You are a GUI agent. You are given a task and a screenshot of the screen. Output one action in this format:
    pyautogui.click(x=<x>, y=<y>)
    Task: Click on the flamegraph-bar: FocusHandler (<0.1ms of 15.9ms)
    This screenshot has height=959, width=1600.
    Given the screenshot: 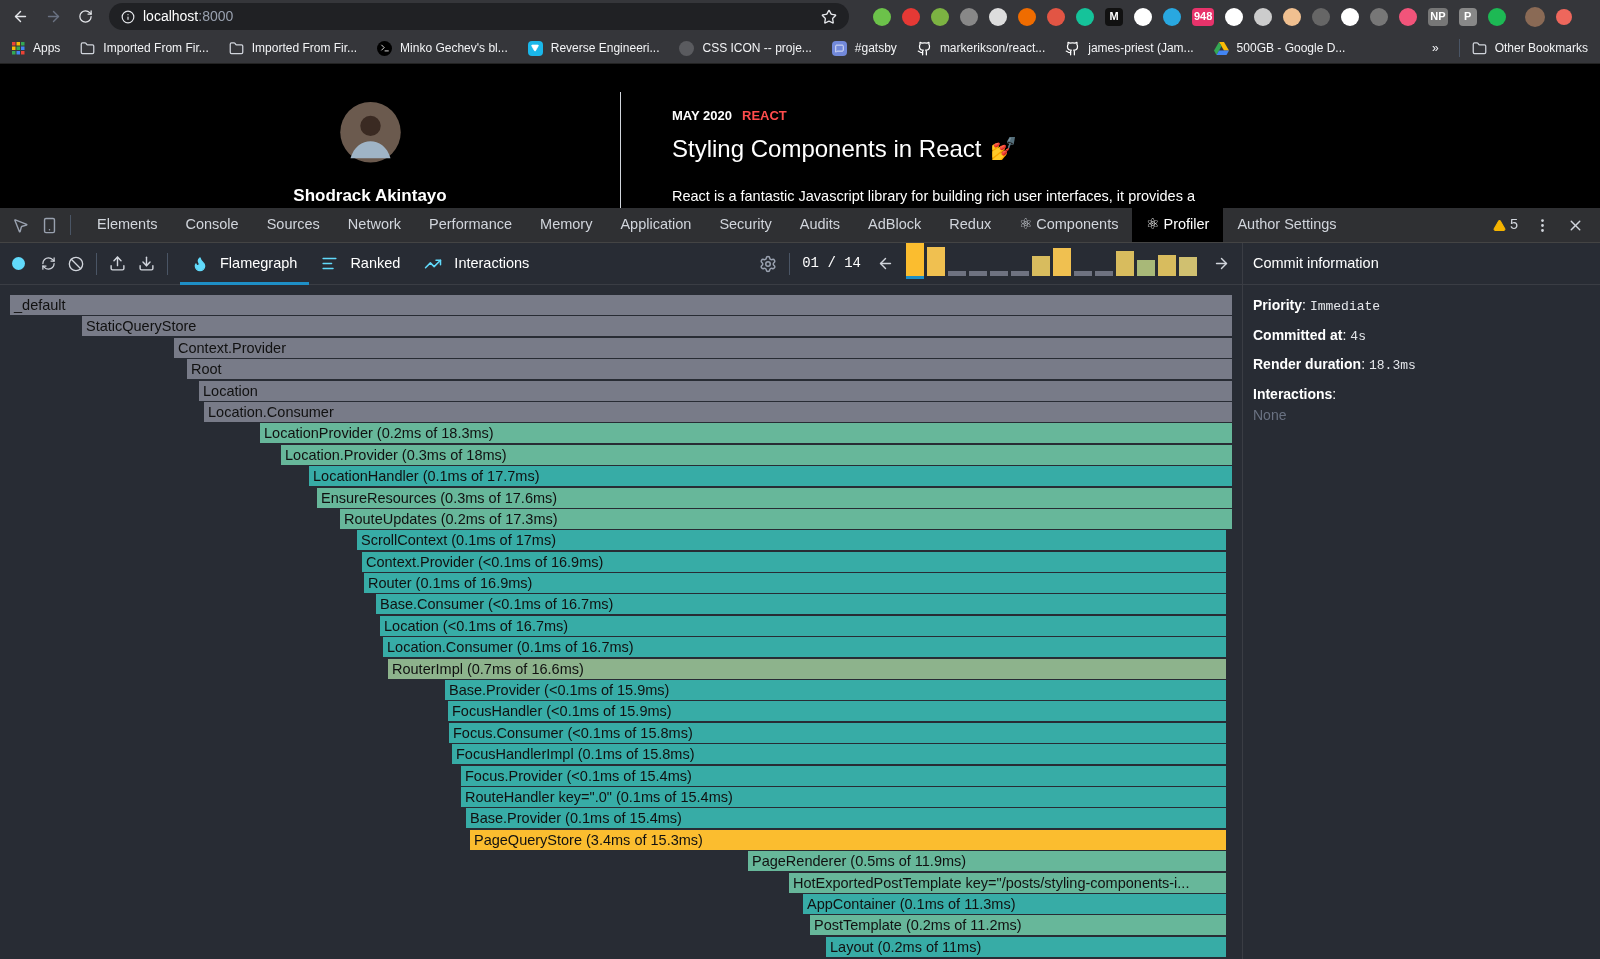 What is the action you would take?
    pyautogui.click(x=837, y=711)
    